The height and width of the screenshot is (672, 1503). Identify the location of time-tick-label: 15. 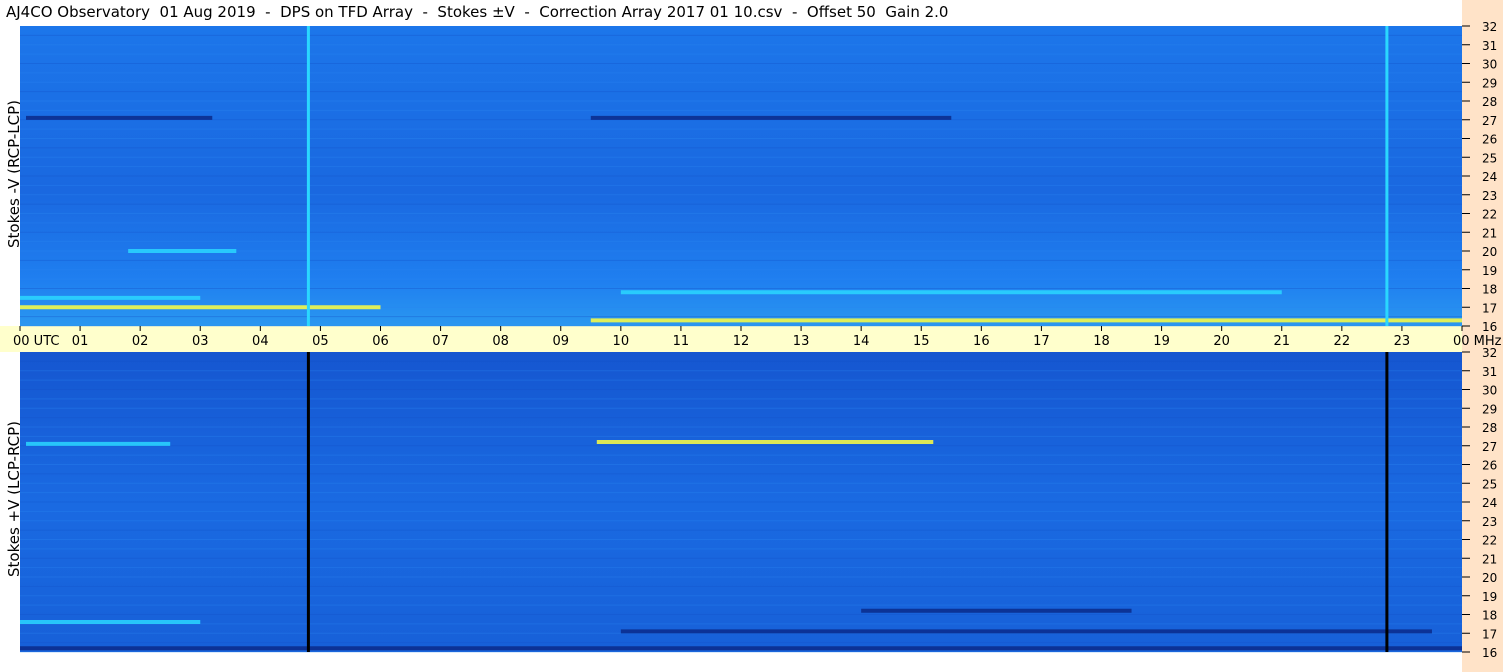
(921, 341).